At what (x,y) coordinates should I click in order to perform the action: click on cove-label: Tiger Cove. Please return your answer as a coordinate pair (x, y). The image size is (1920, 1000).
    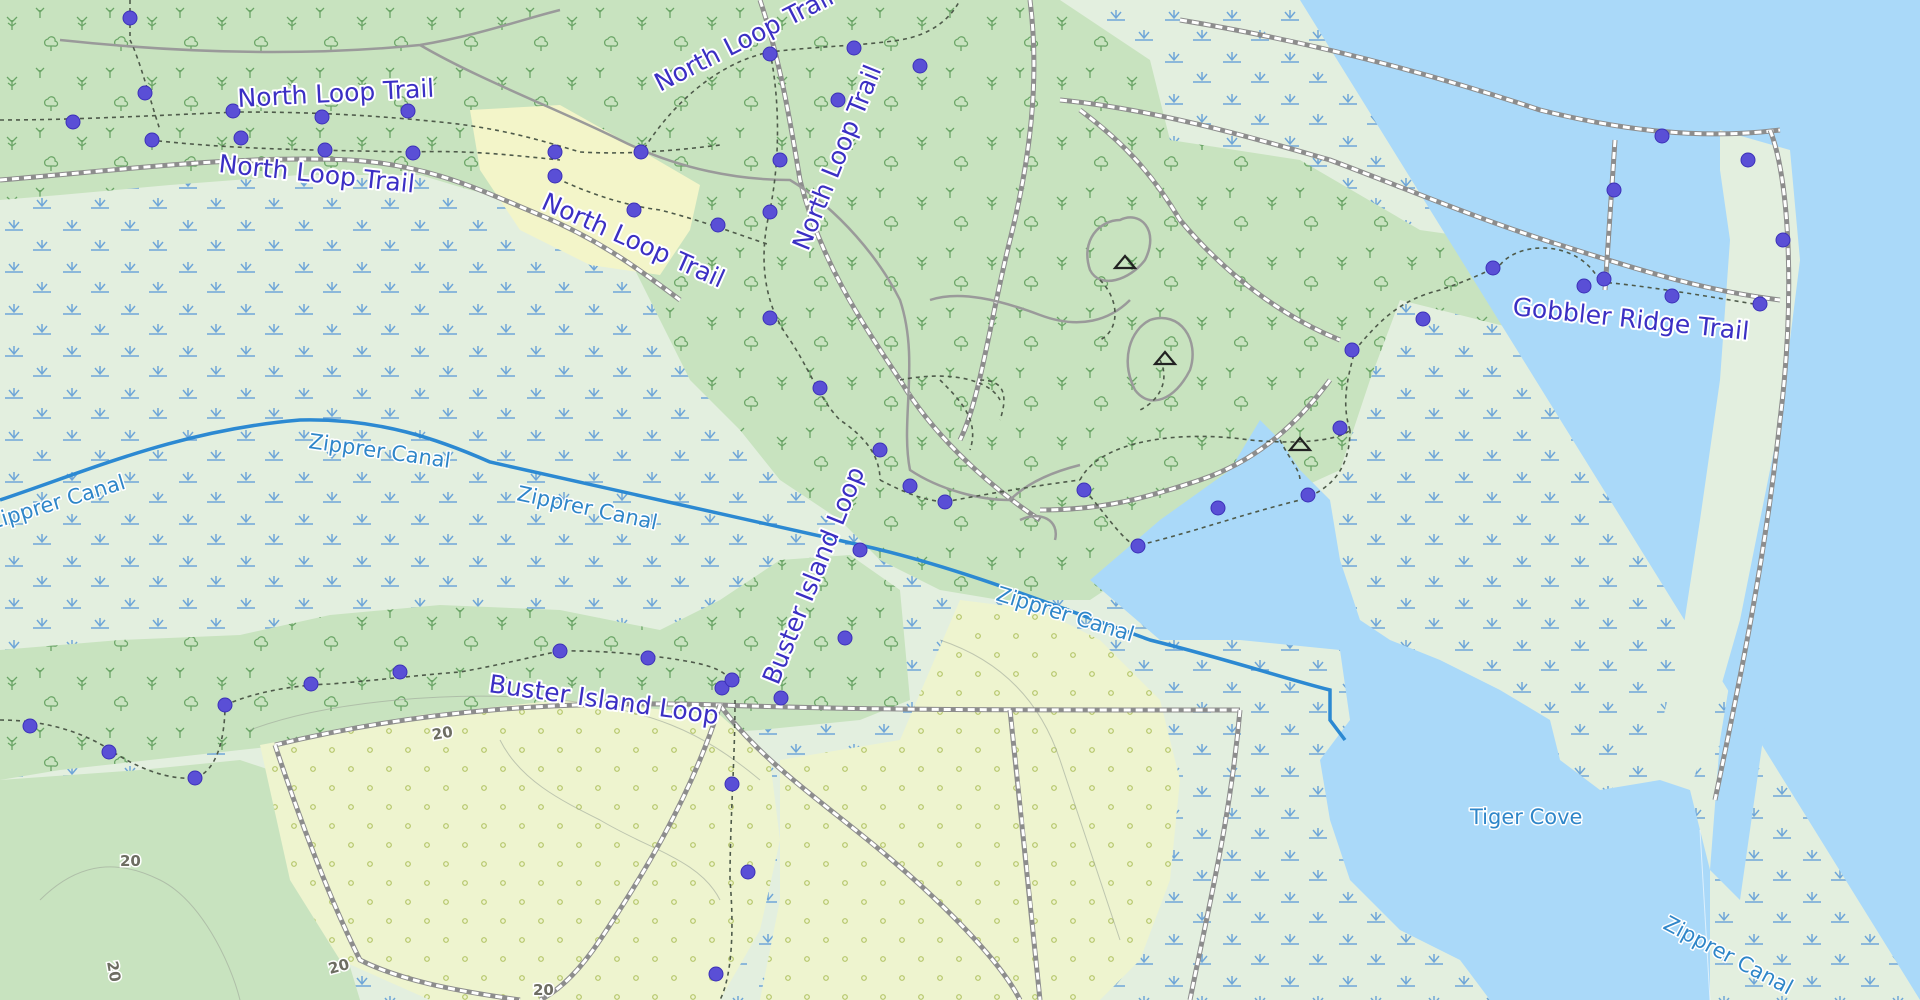
    Looking at the image, I should click on (1525, 817).